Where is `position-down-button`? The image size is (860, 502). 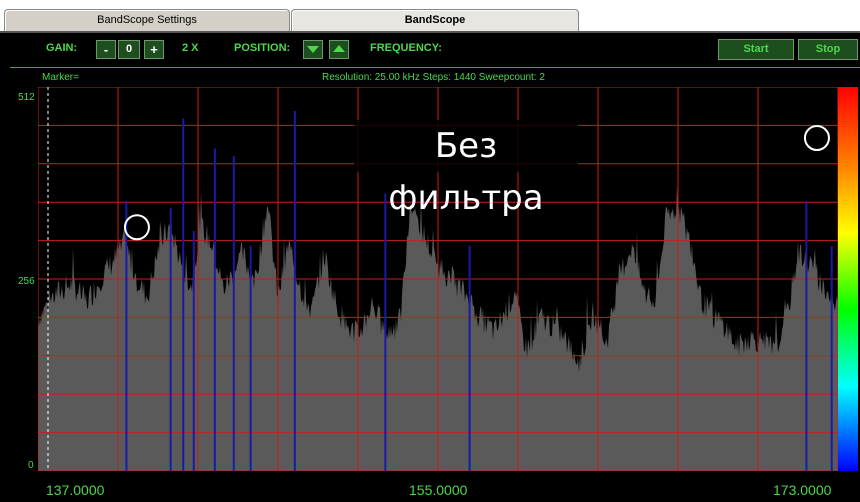 position-down-button is located at coordinates (313, 49).